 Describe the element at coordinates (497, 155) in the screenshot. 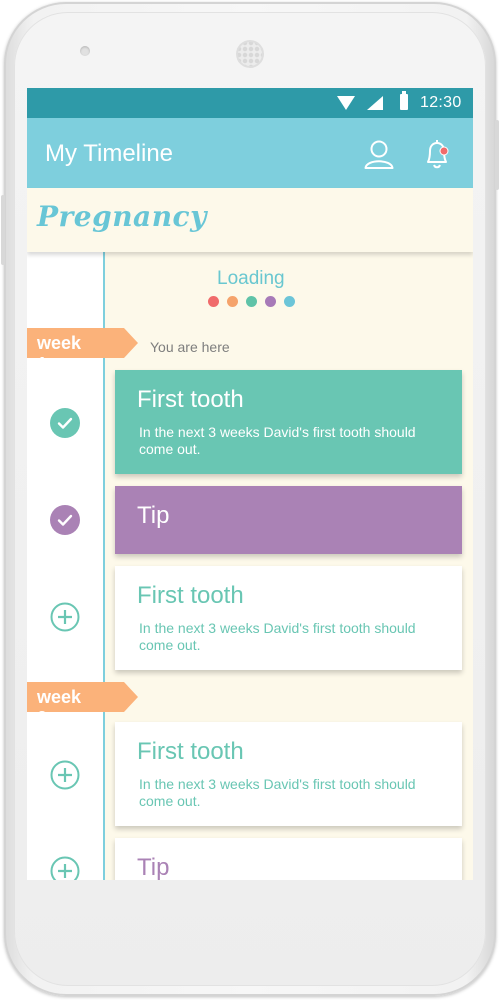

I see `power-button` at that location.